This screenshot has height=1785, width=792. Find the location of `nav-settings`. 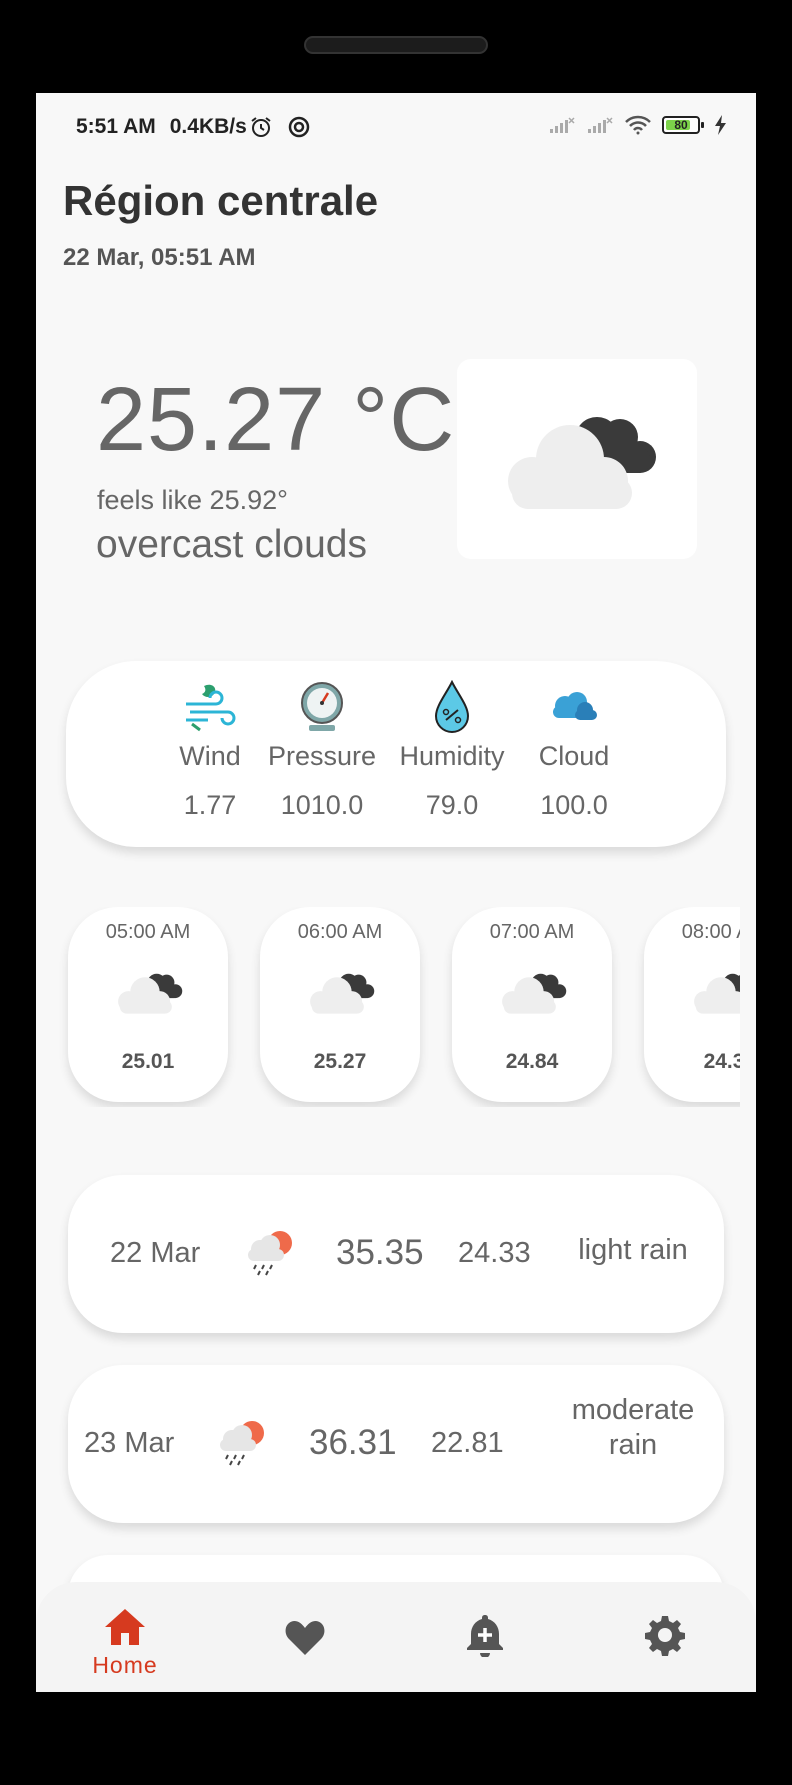

nav-settings is located at coordinates (665, 1637).